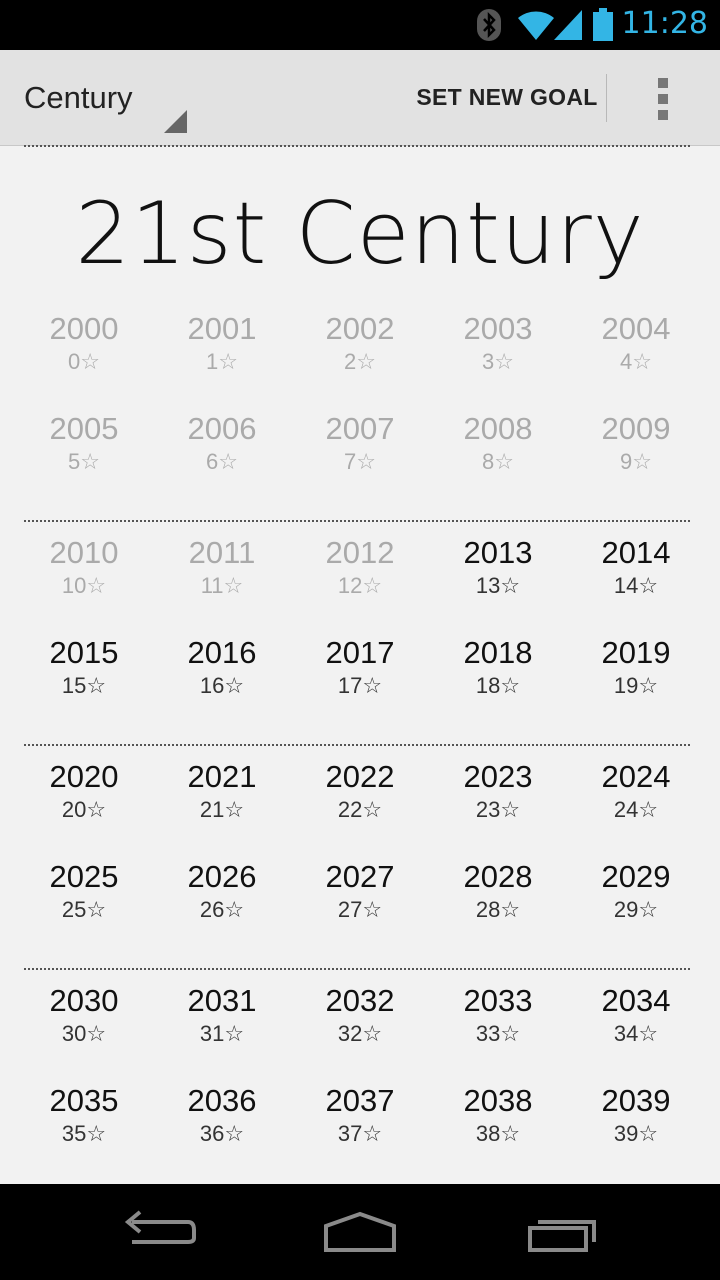 Image resolution: width=720 pixels, height=1280 pixels. I want to click on star-count-value: 13, so click(488, 585).